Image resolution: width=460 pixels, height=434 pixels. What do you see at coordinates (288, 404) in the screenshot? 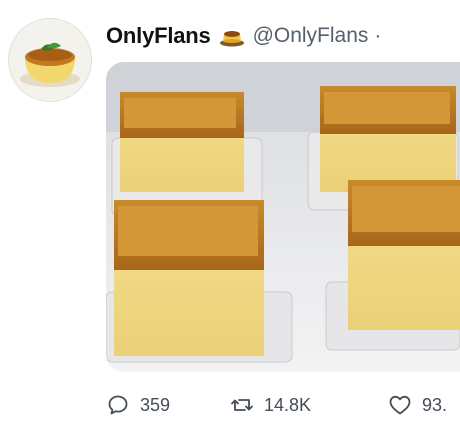
I see `retweet-count: 14.8K` at bounding box center [288, 404].